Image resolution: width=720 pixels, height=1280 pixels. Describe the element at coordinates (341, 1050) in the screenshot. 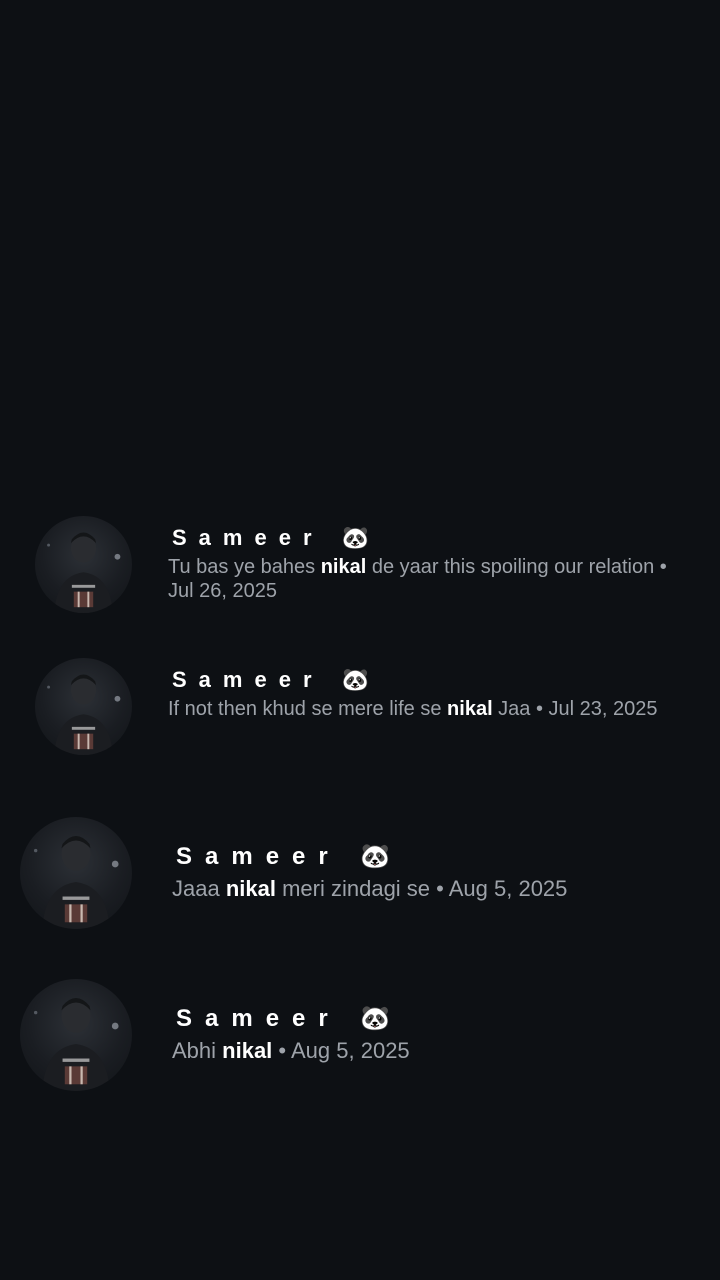

I see `snippet-after: • Aug 5, 2025` at that location.